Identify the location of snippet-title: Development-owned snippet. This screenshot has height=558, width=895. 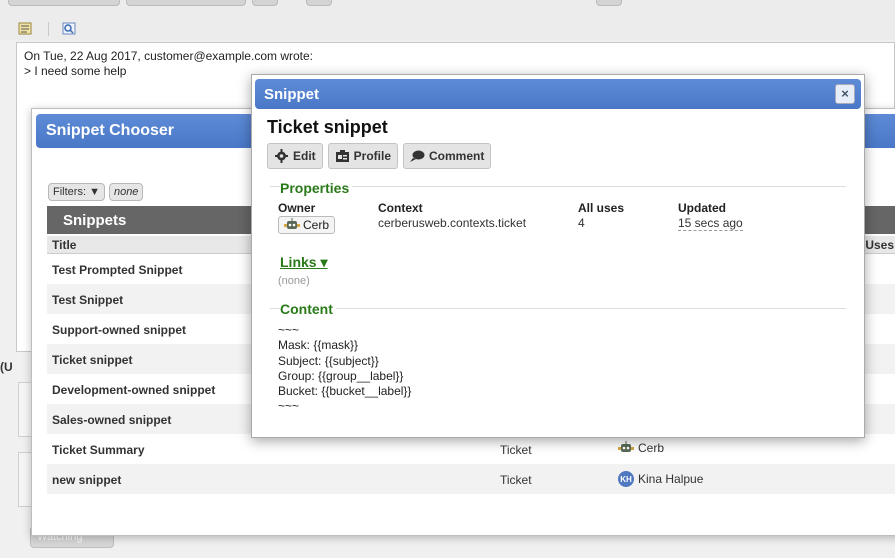
(133, 390).